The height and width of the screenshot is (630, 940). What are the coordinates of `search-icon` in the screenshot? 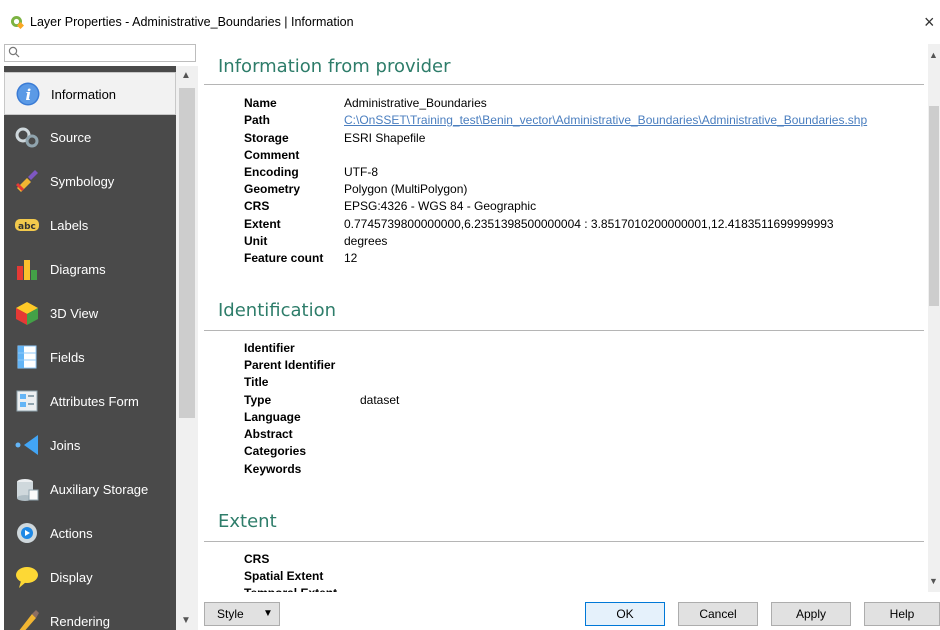 It's located at (14, 52).